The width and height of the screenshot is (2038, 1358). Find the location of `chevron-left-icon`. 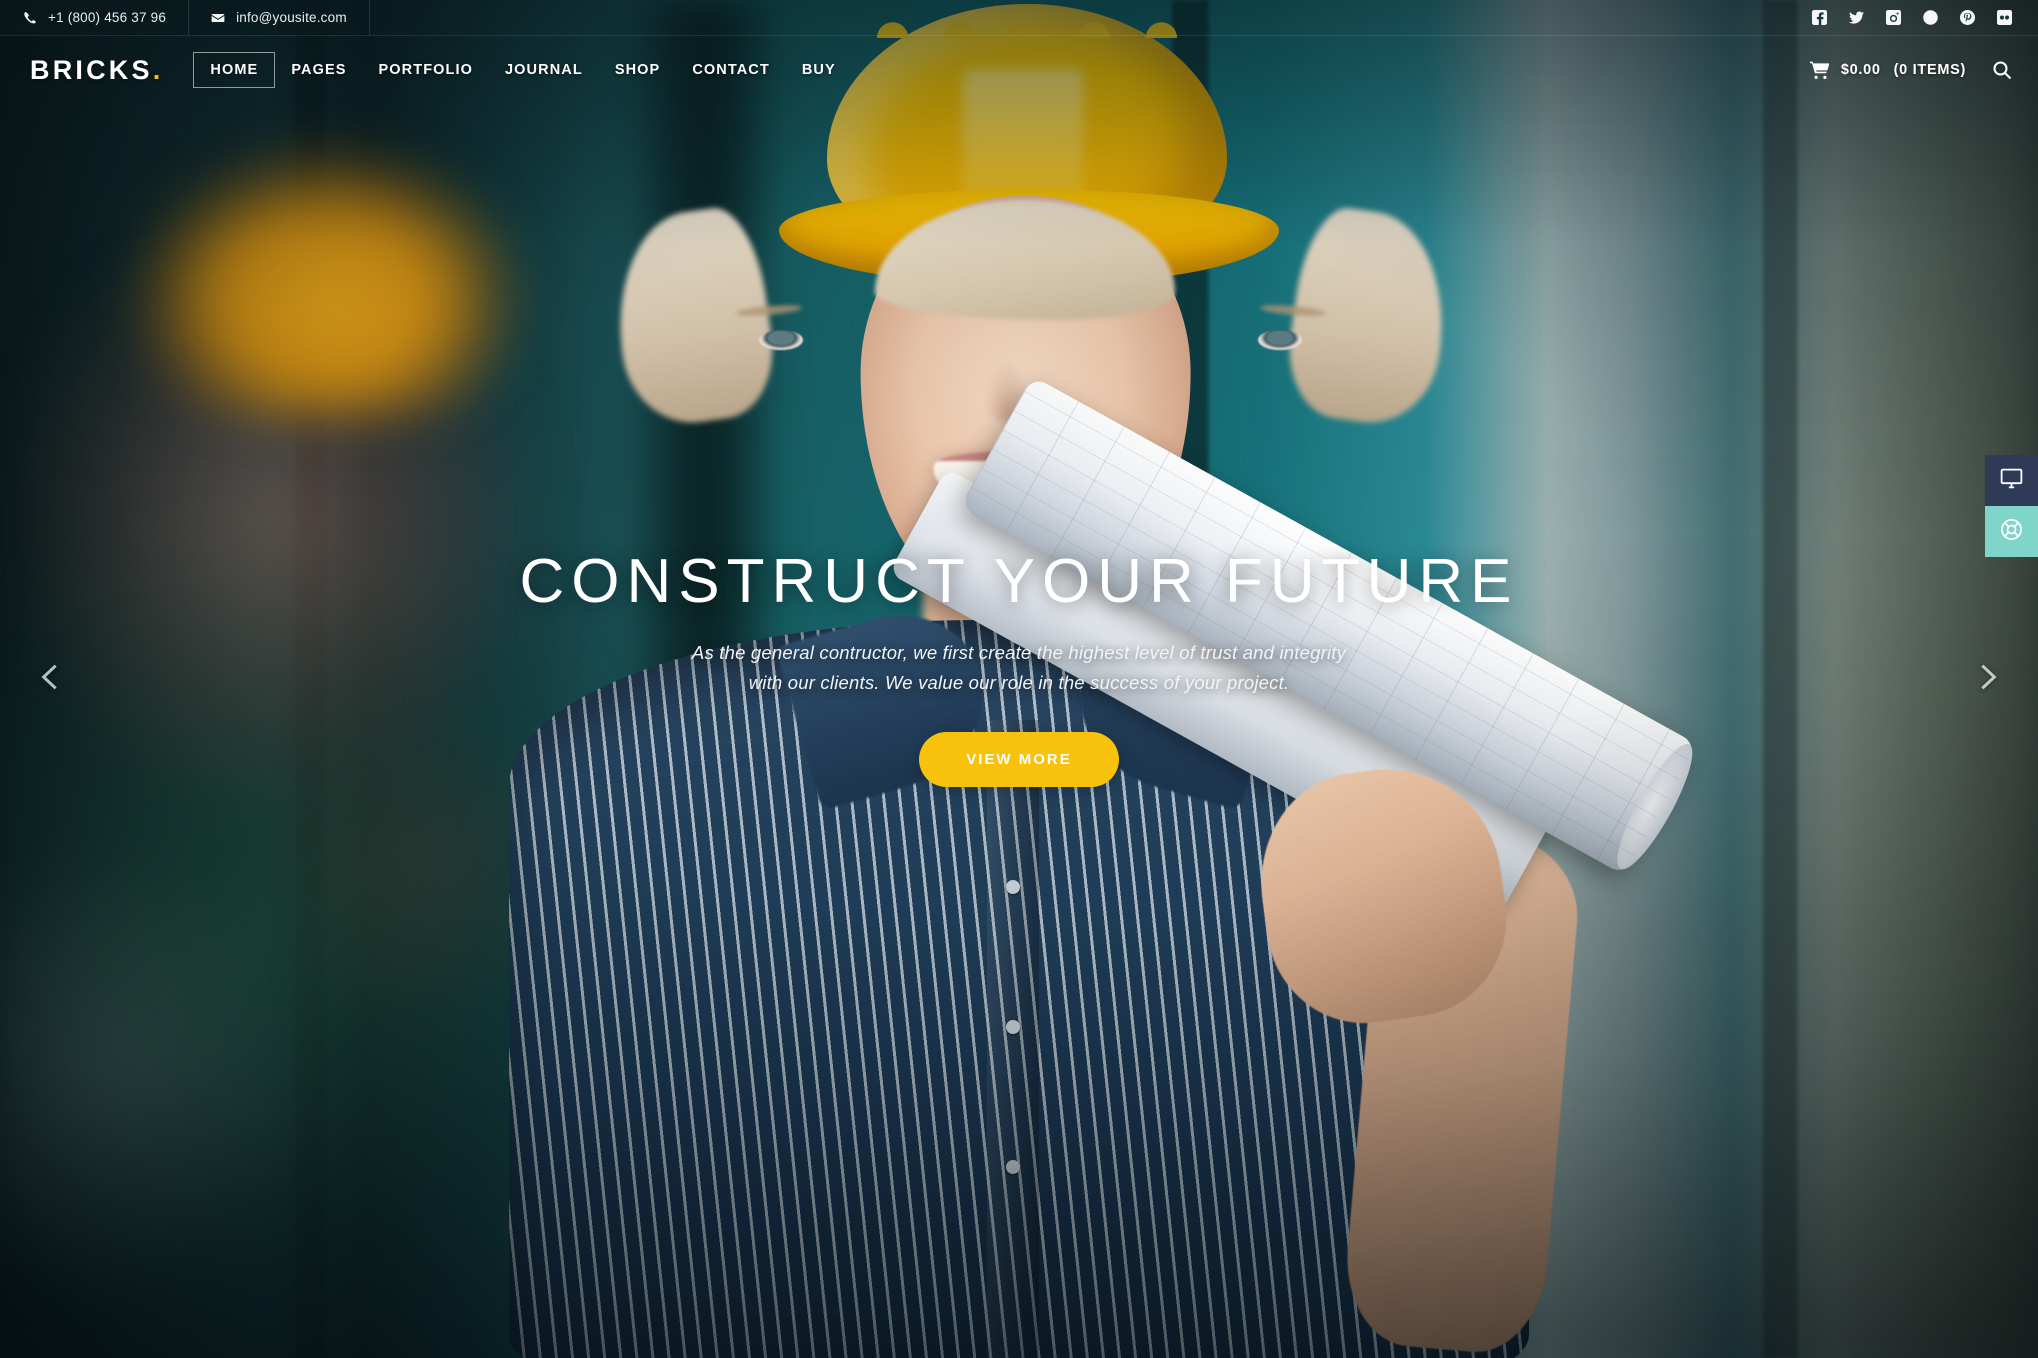

chevron-left-icon is located at coordinates (50, 679).